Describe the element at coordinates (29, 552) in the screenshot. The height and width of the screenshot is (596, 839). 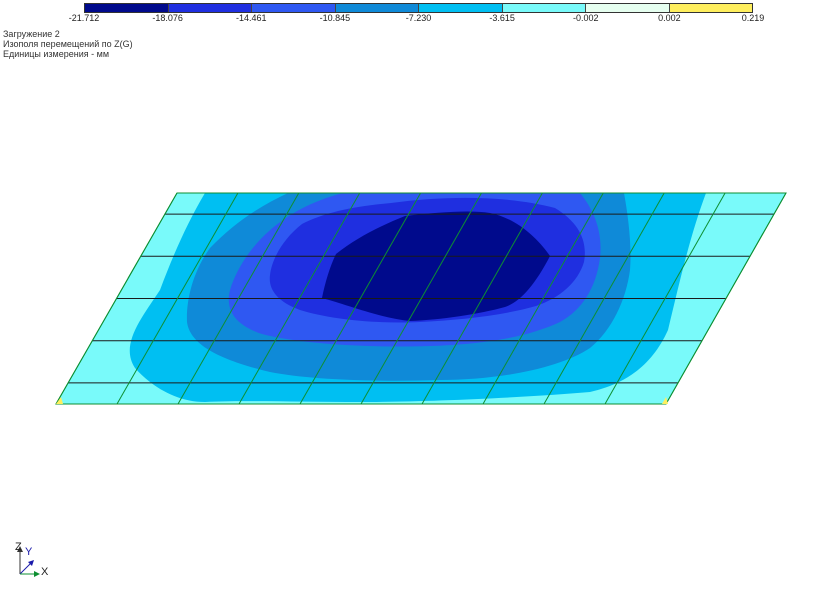
I see `axis-label-y: Y` at that location.